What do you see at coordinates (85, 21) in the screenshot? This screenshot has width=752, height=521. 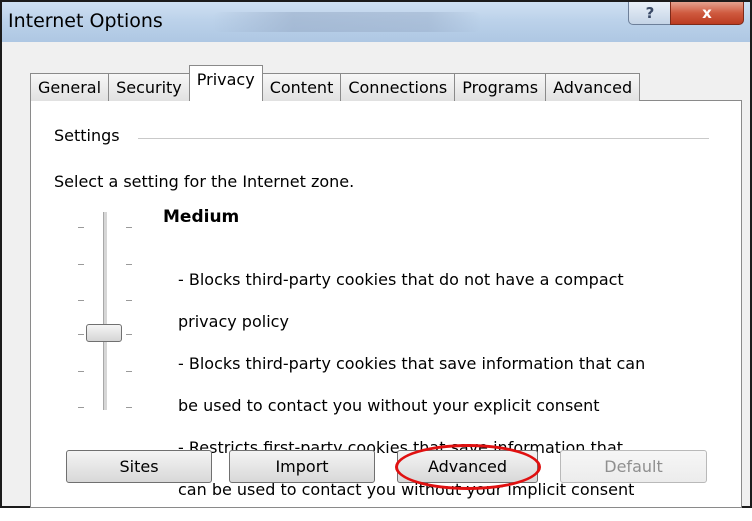 I see `window-title: Internet Options` at bounding box center [85, 21].